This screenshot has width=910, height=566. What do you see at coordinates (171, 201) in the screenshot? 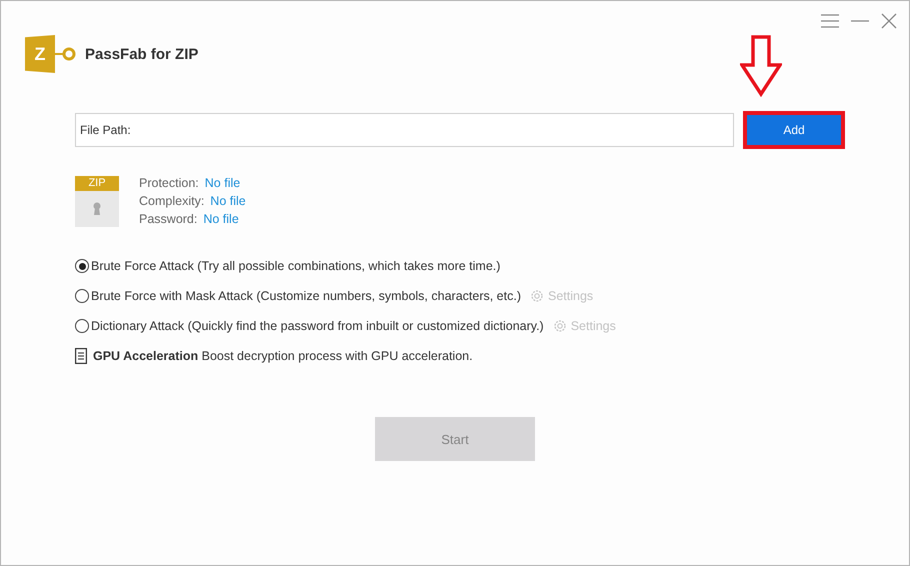
I see `field-label: Complexity:` at bounding box center [171, 201].